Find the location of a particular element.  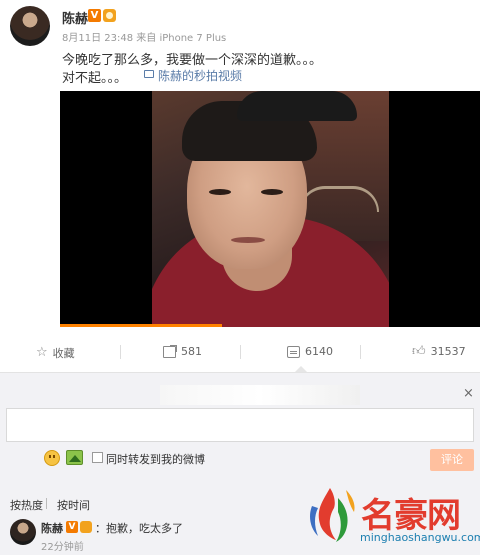

watermark-title: 名豪网 is located at coordinates (411, 516).